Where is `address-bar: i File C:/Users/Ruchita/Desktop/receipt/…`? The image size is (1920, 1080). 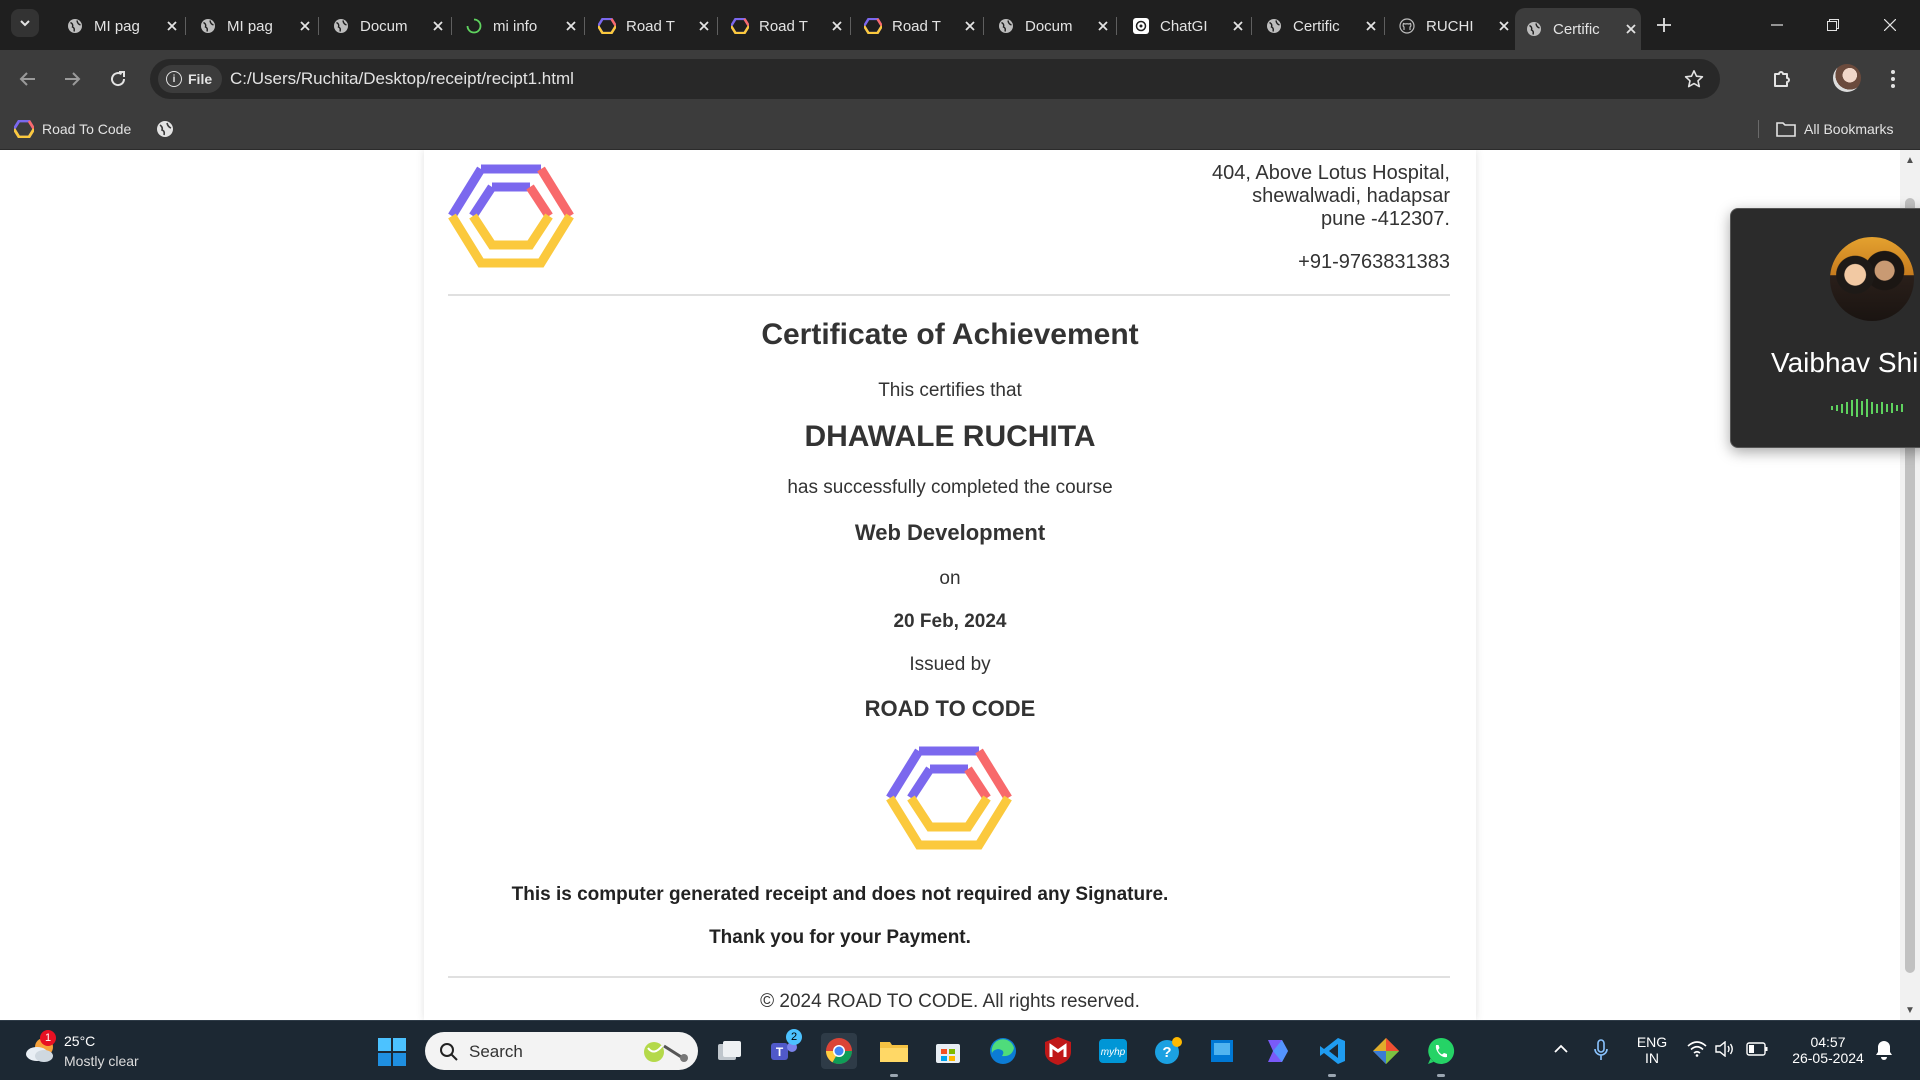 address-bar: i File C:/Users/Ruchita/Desktop/receipt/… is located at coordinates (935, 79).